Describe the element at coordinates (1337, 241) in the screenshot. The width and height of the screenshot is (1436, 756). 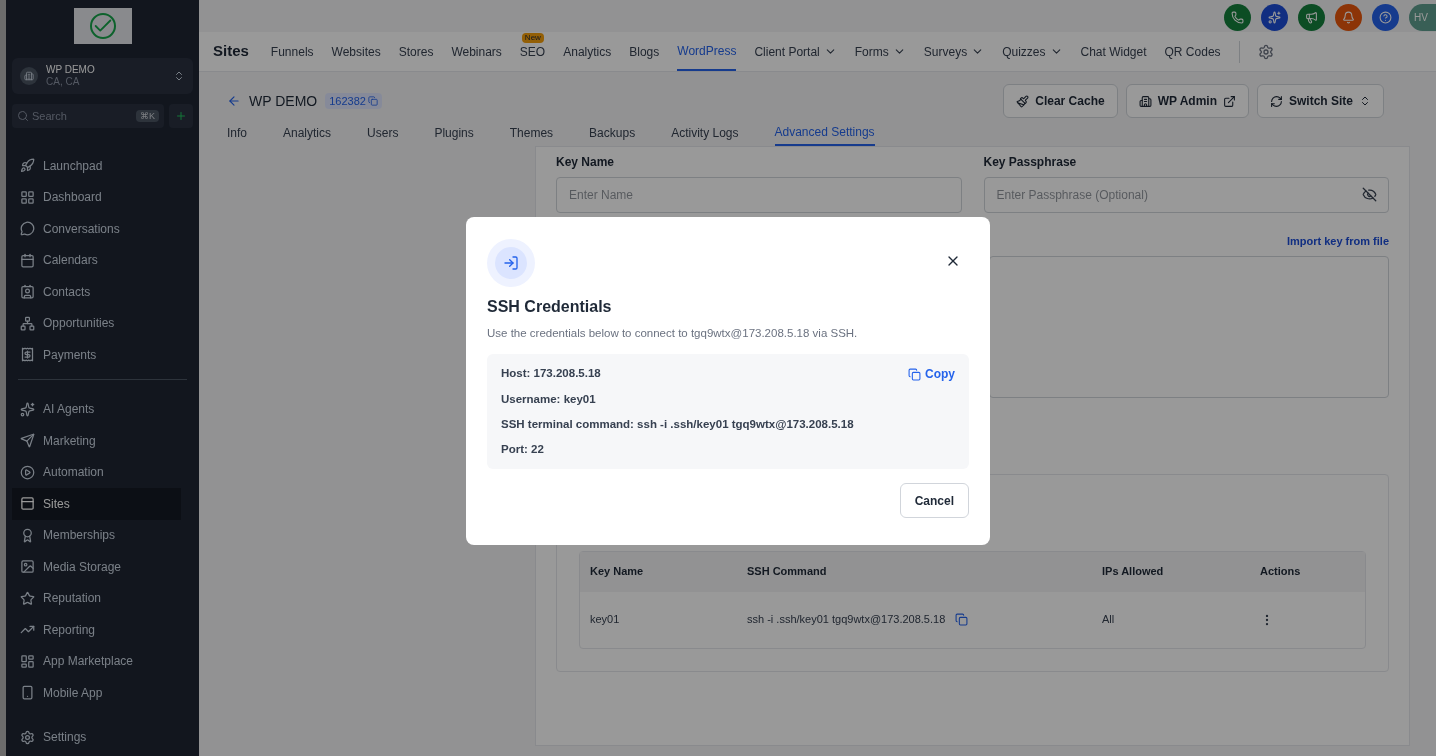
I see `import-link: Import key from file` at that location.